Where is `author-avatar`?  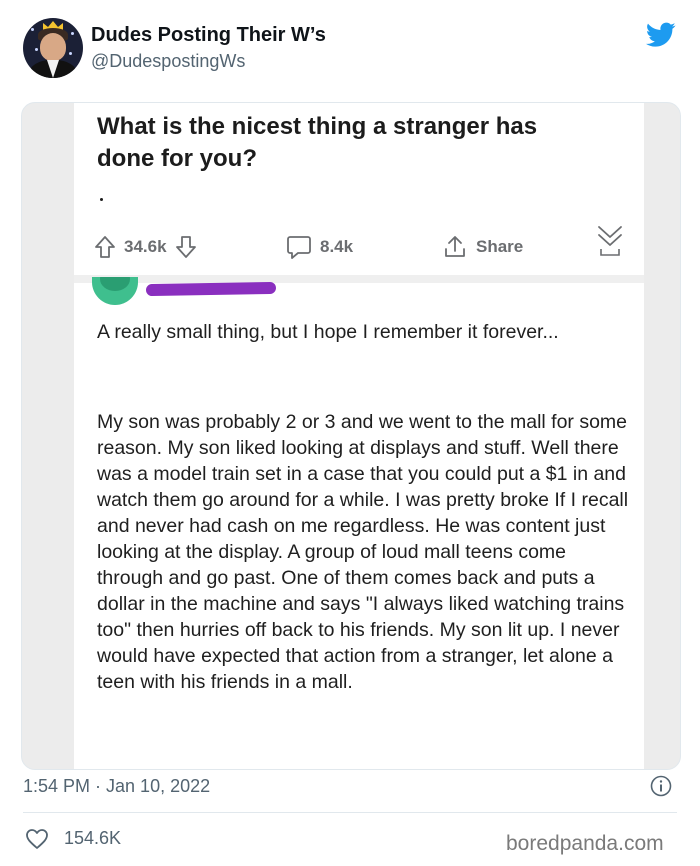
author-avatar is located at coordinates (53, 48).